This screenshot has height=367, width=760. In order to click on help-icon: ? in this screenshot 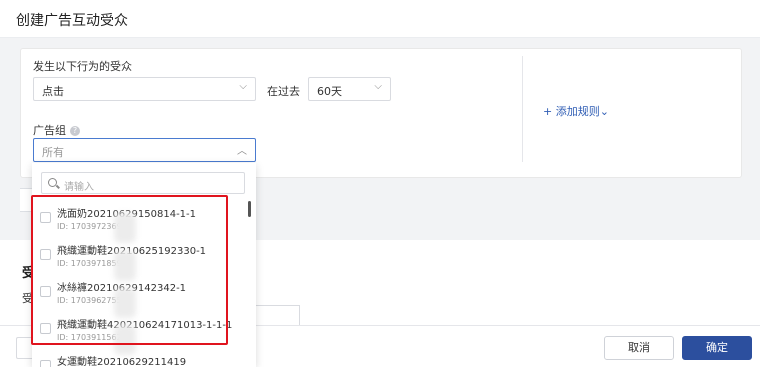, I will do `click(75, 131)`.